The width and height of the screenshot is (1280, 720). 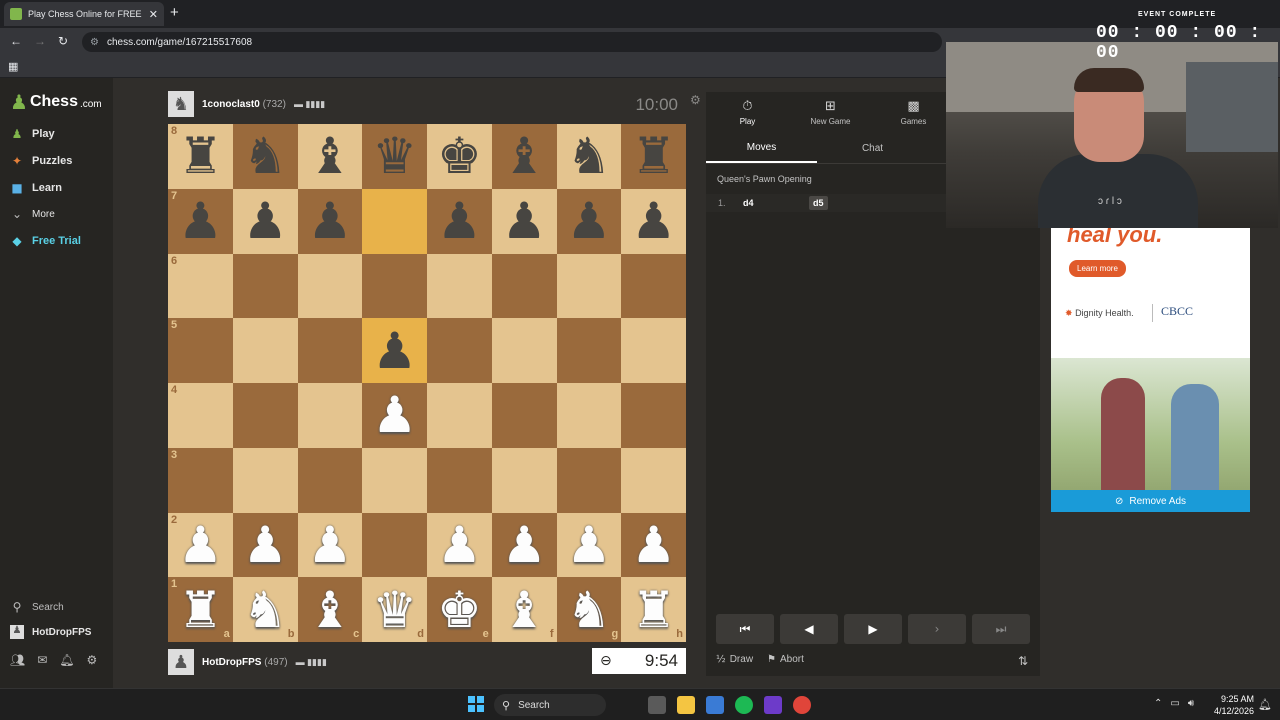 What do you see at coordinates (744, 705) in the screenshot?
I see `spotify-icon` at bounding box center [744, 705].